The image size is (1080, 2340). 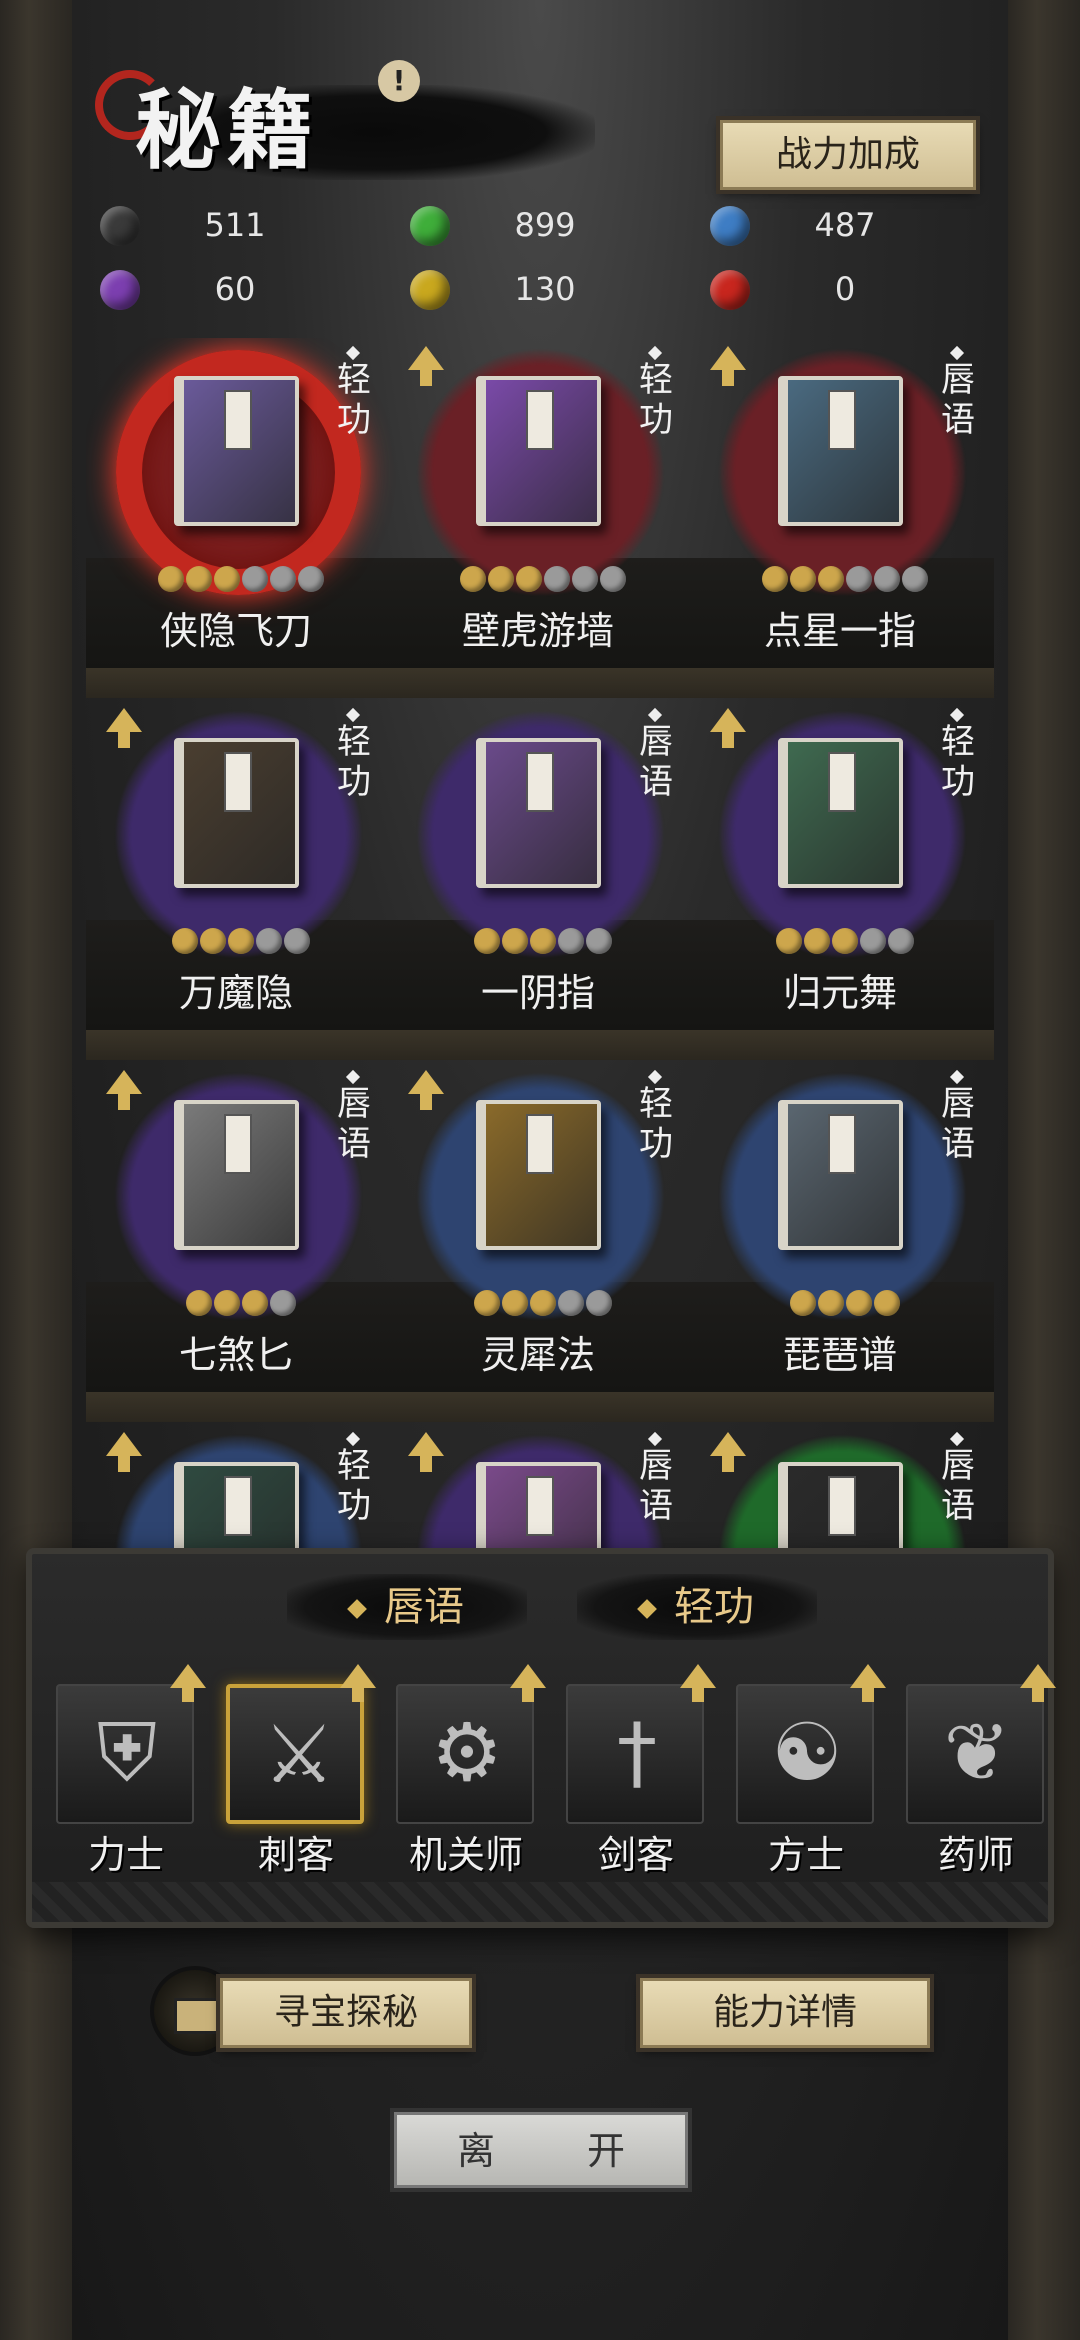 What do you see at coordinates (465, 1855) in the screenshot?
I see `class-label: 机关师` at bounding box center [465, 1855].